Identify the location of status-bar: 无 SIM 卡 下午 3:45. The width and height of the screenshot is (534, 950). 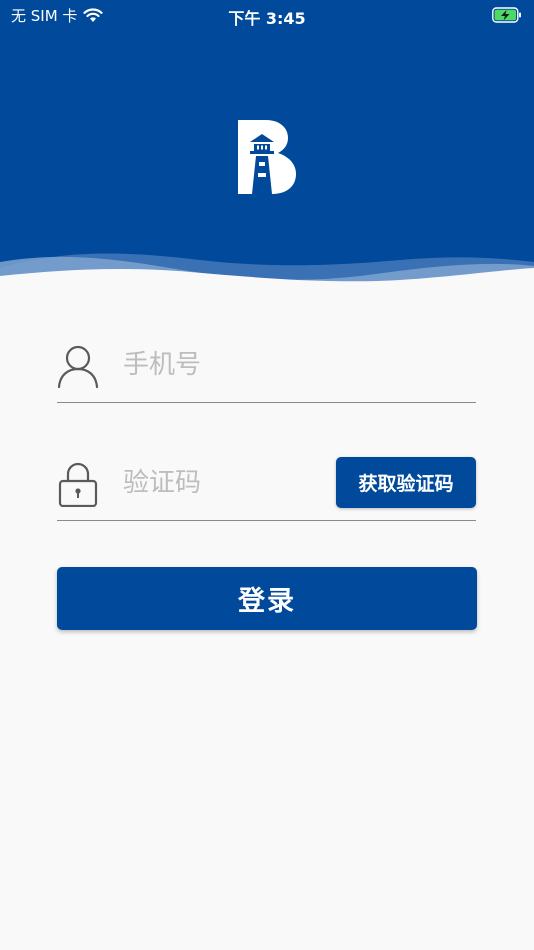
(267, 15).